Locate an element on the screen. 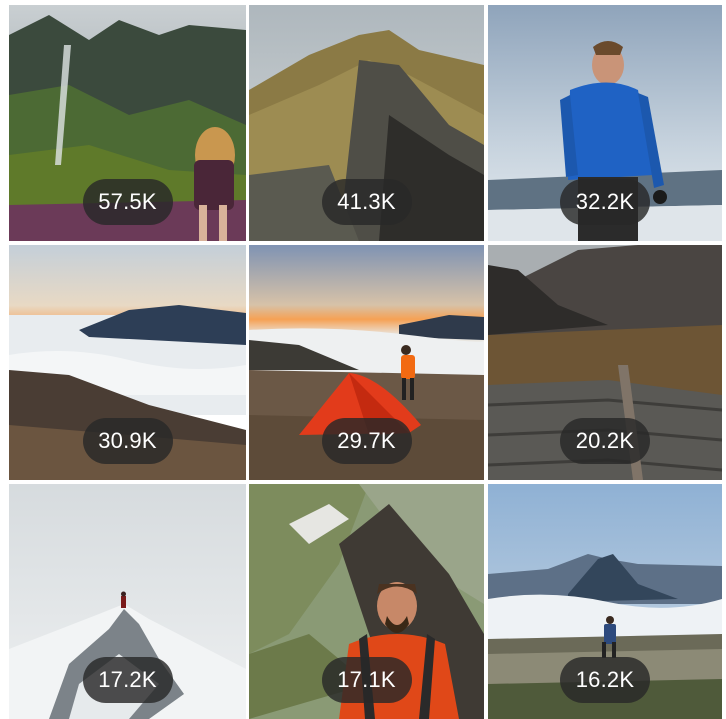 This screenshot has height=719, width=726. view-count-badge: 17.2K is located at coordinates (127, 680).